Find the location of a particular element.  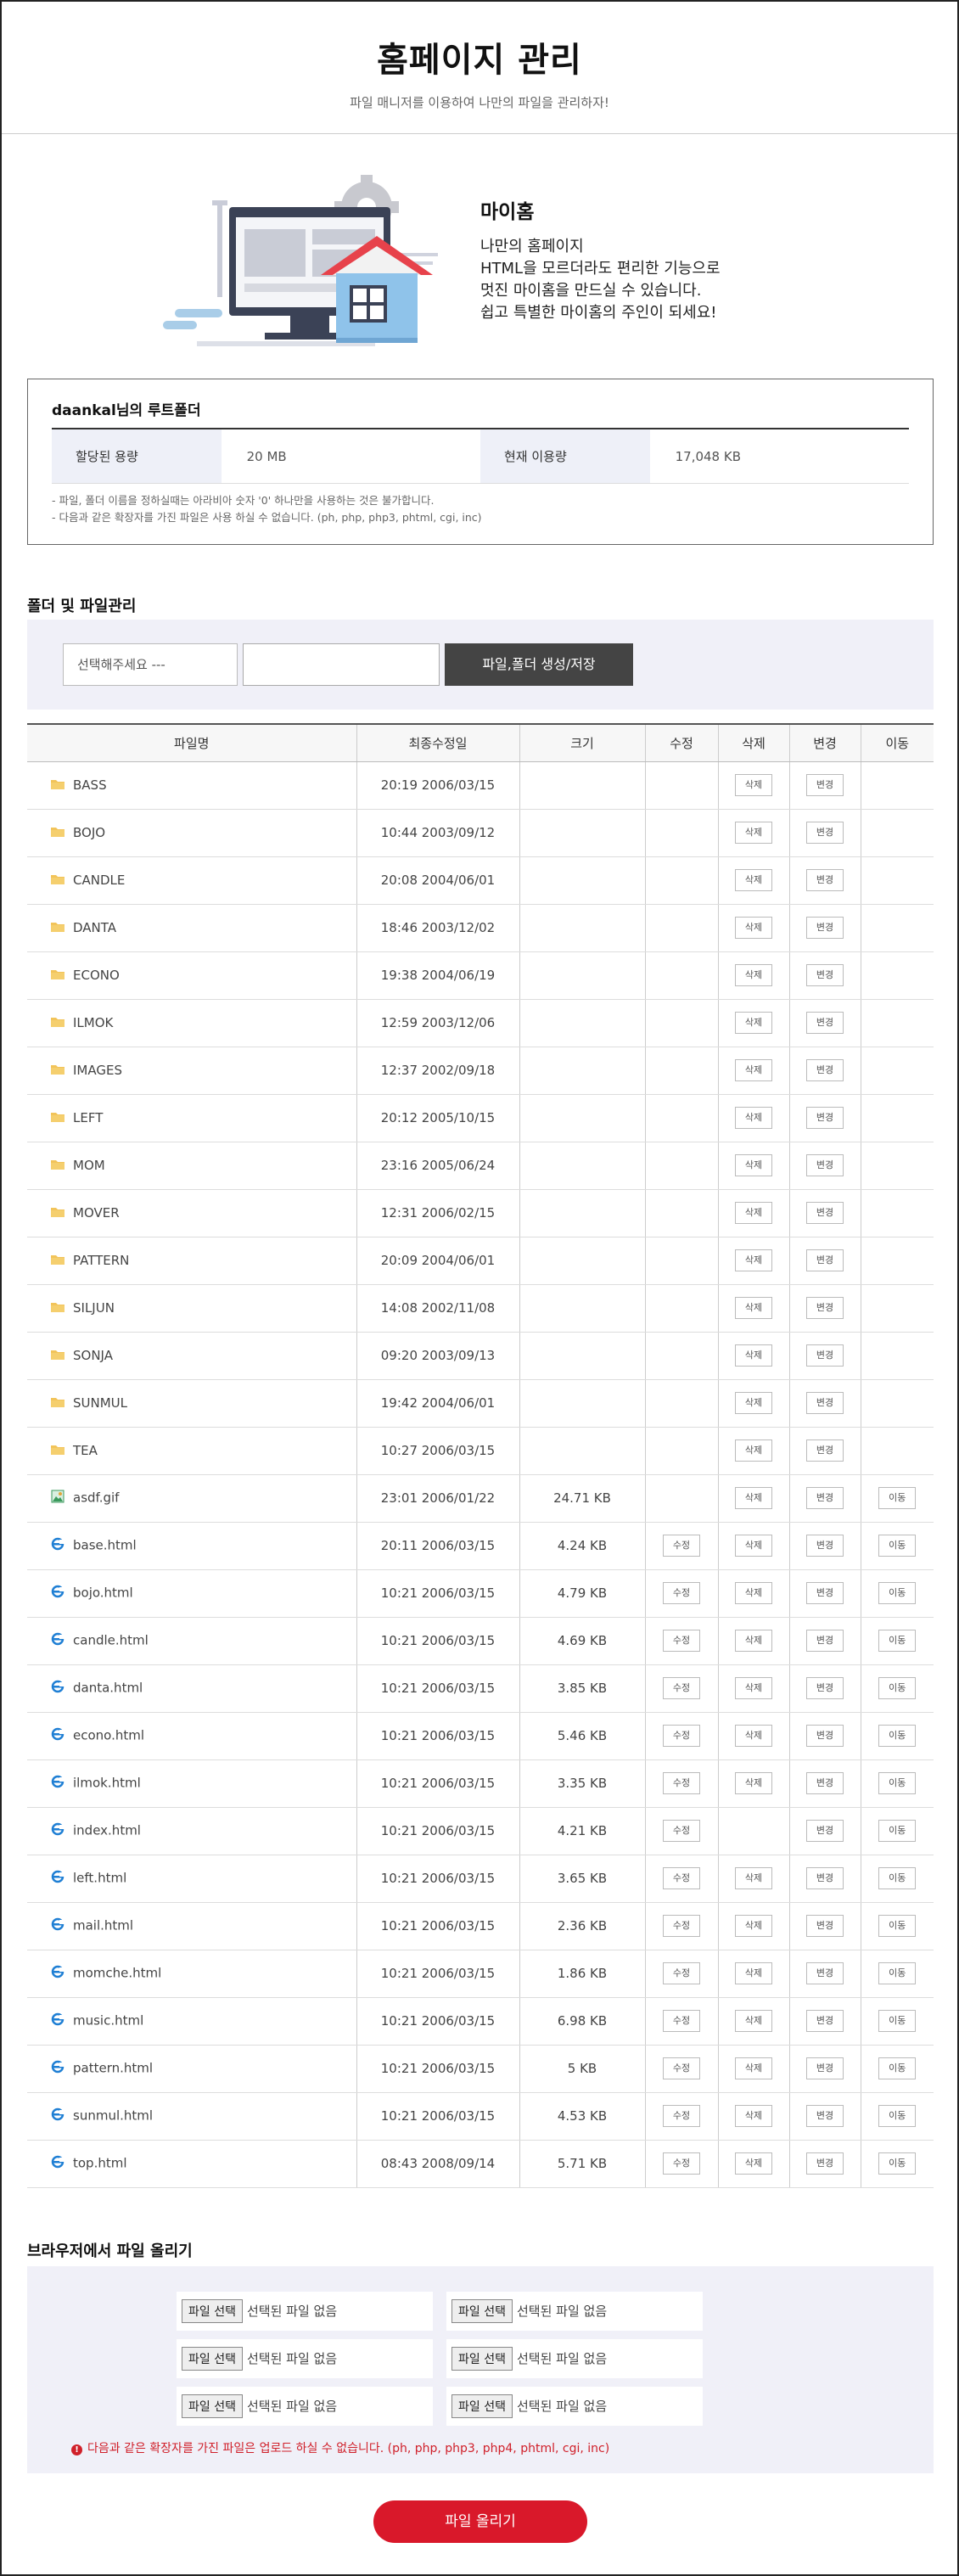

file-name-cell: econo.html is located at coordinates (192, 1736).